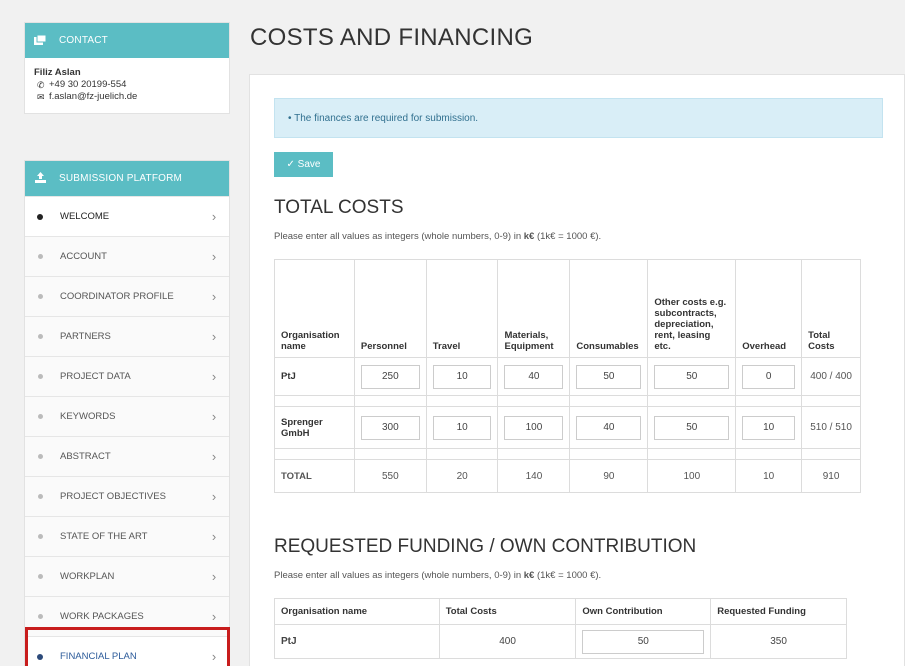 This screenshot has height=666, width=905. What do you see at coordinates (534, 376) in the screenshot?
I see `materials-input: 40` at bounding box center [534, 376].